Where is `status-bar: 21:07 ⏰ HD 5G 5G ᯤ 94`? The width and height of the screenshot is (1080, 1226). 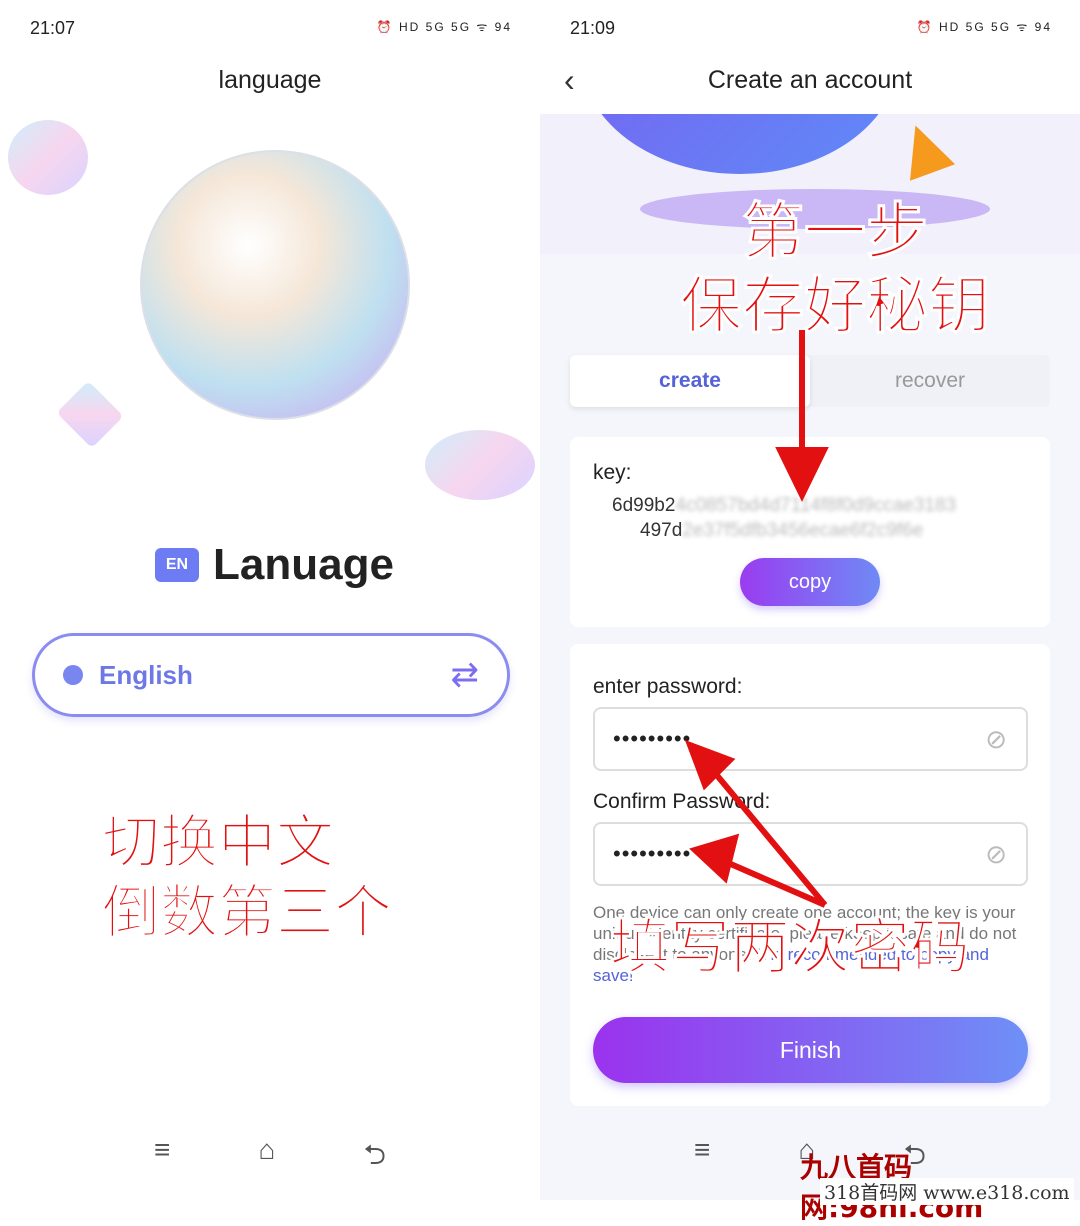 status-bar: 21:07 ⏰ HD 5G 5G ᯤ 94 is located at coordinates (271, 30).